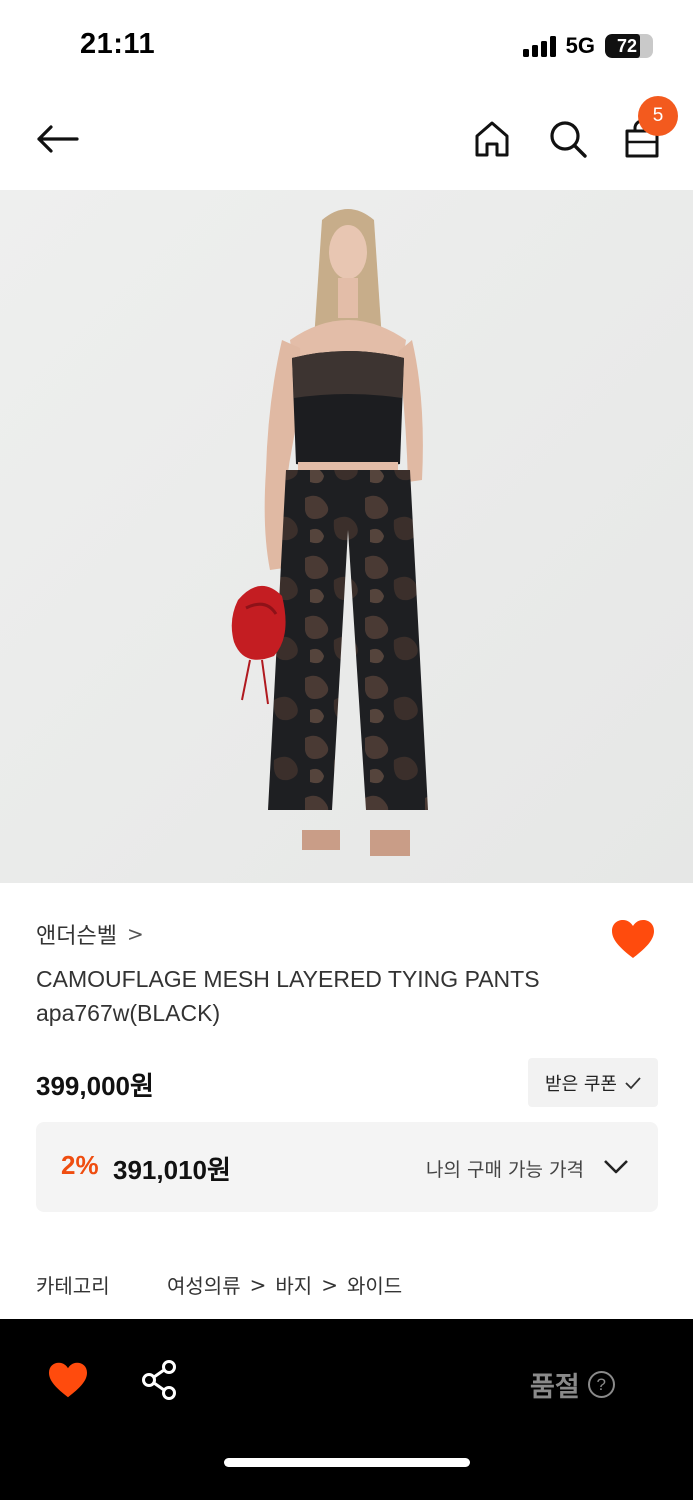 This screenshot has height=1500, width=693. Describe the element at coordinates (633, 1082) in the screenshot. I see `check-icon` at that location.